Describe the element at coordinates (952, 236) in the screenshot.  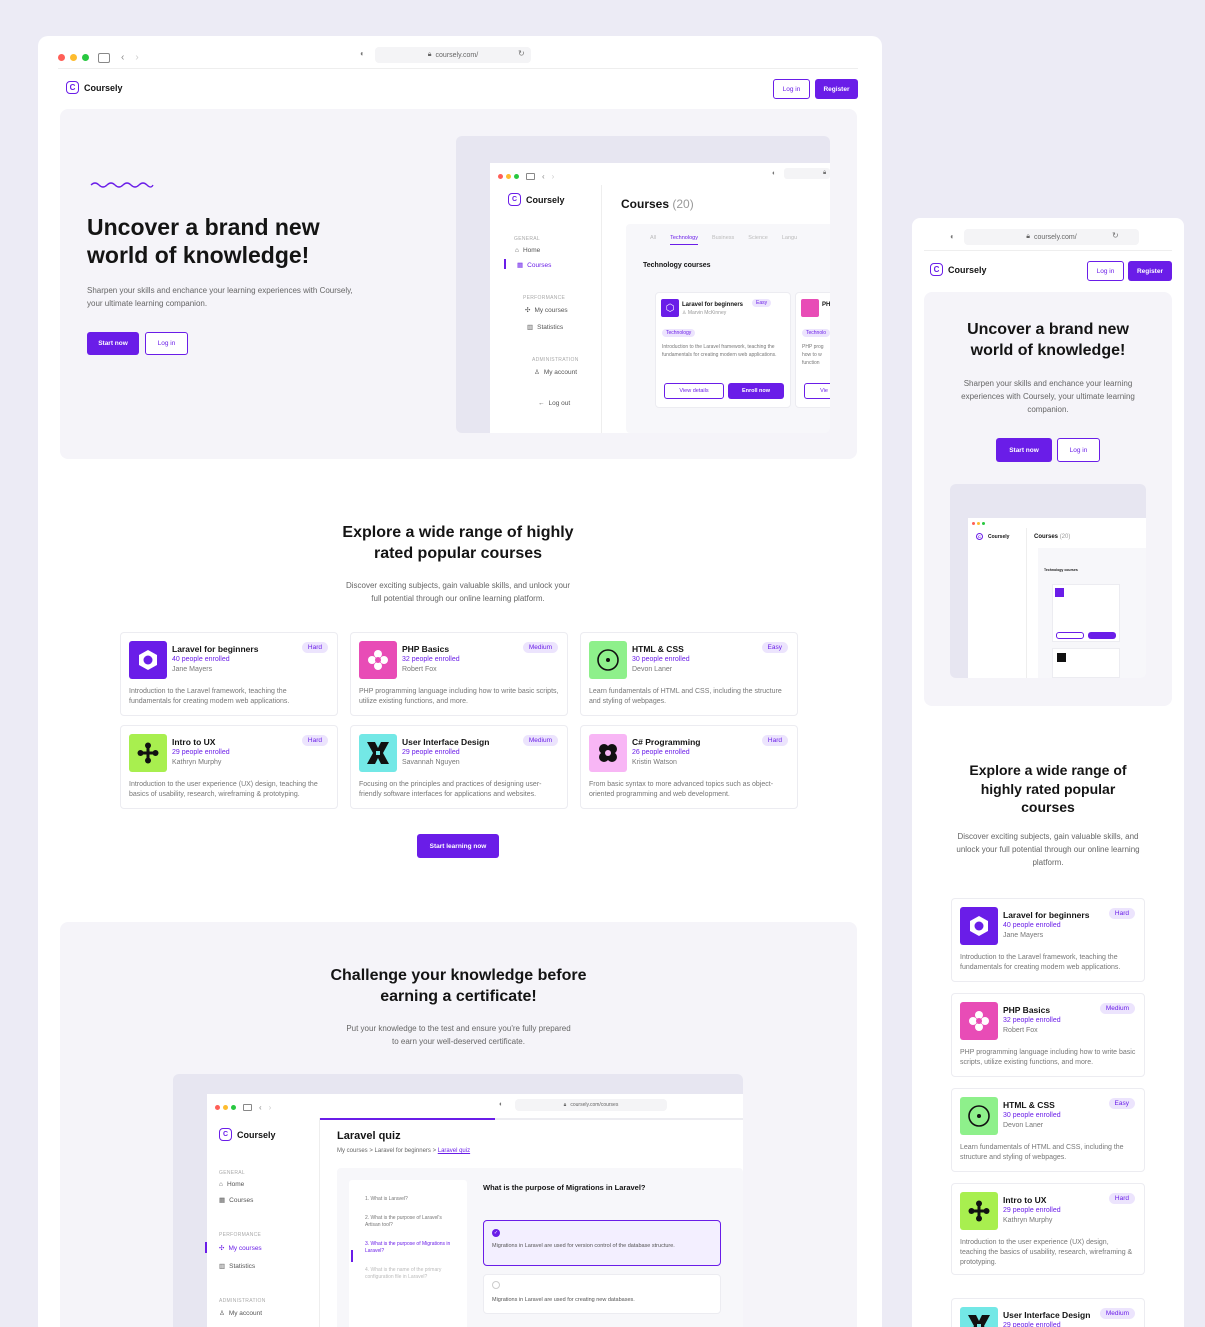
I see `mobile-shield-icon: ◐` at that location.